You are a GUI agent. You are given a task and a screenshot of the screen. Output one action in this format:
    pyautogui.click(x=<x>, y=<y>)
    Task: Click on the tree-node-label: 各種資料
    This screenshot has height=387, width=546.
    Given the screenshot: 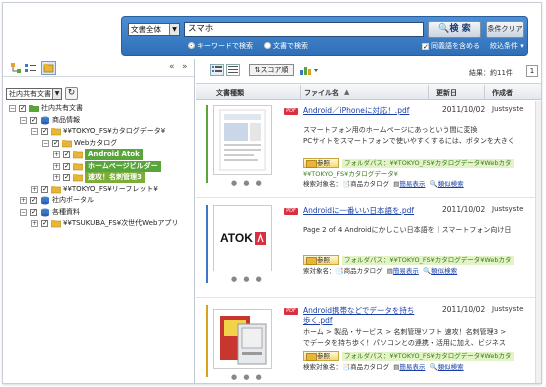 What is the action you would take?
    pyautogui.click(x=66, y=212)
    